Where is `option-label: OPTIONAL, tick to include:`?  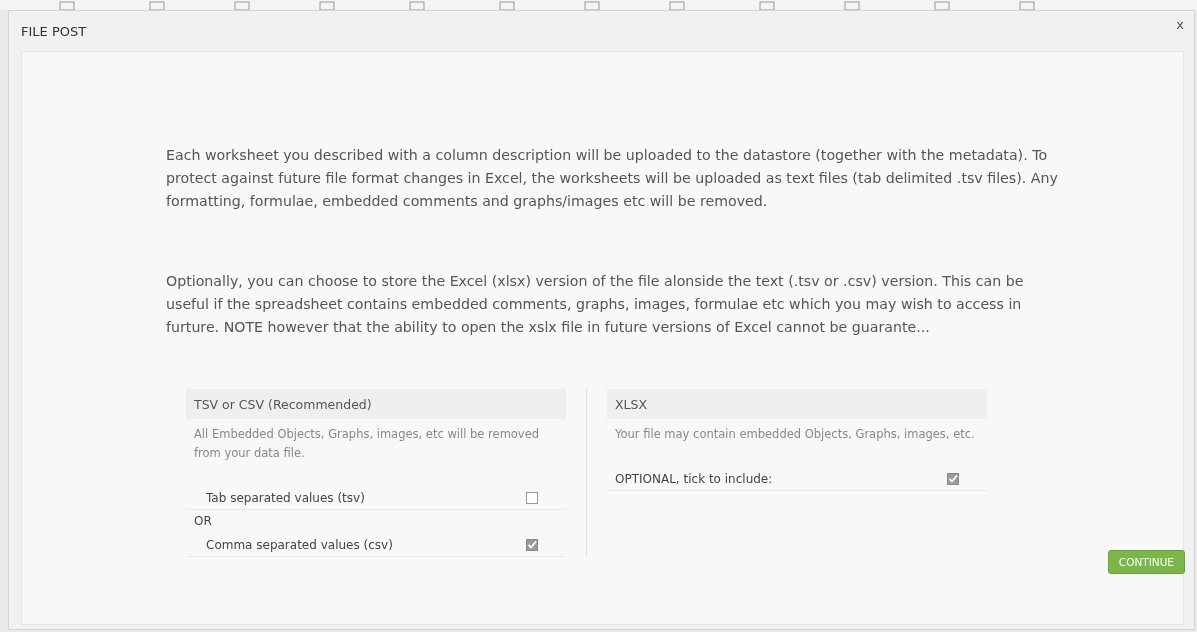 option-label: OPTIONAL, tick to include: is located at coordinates (694, 479).